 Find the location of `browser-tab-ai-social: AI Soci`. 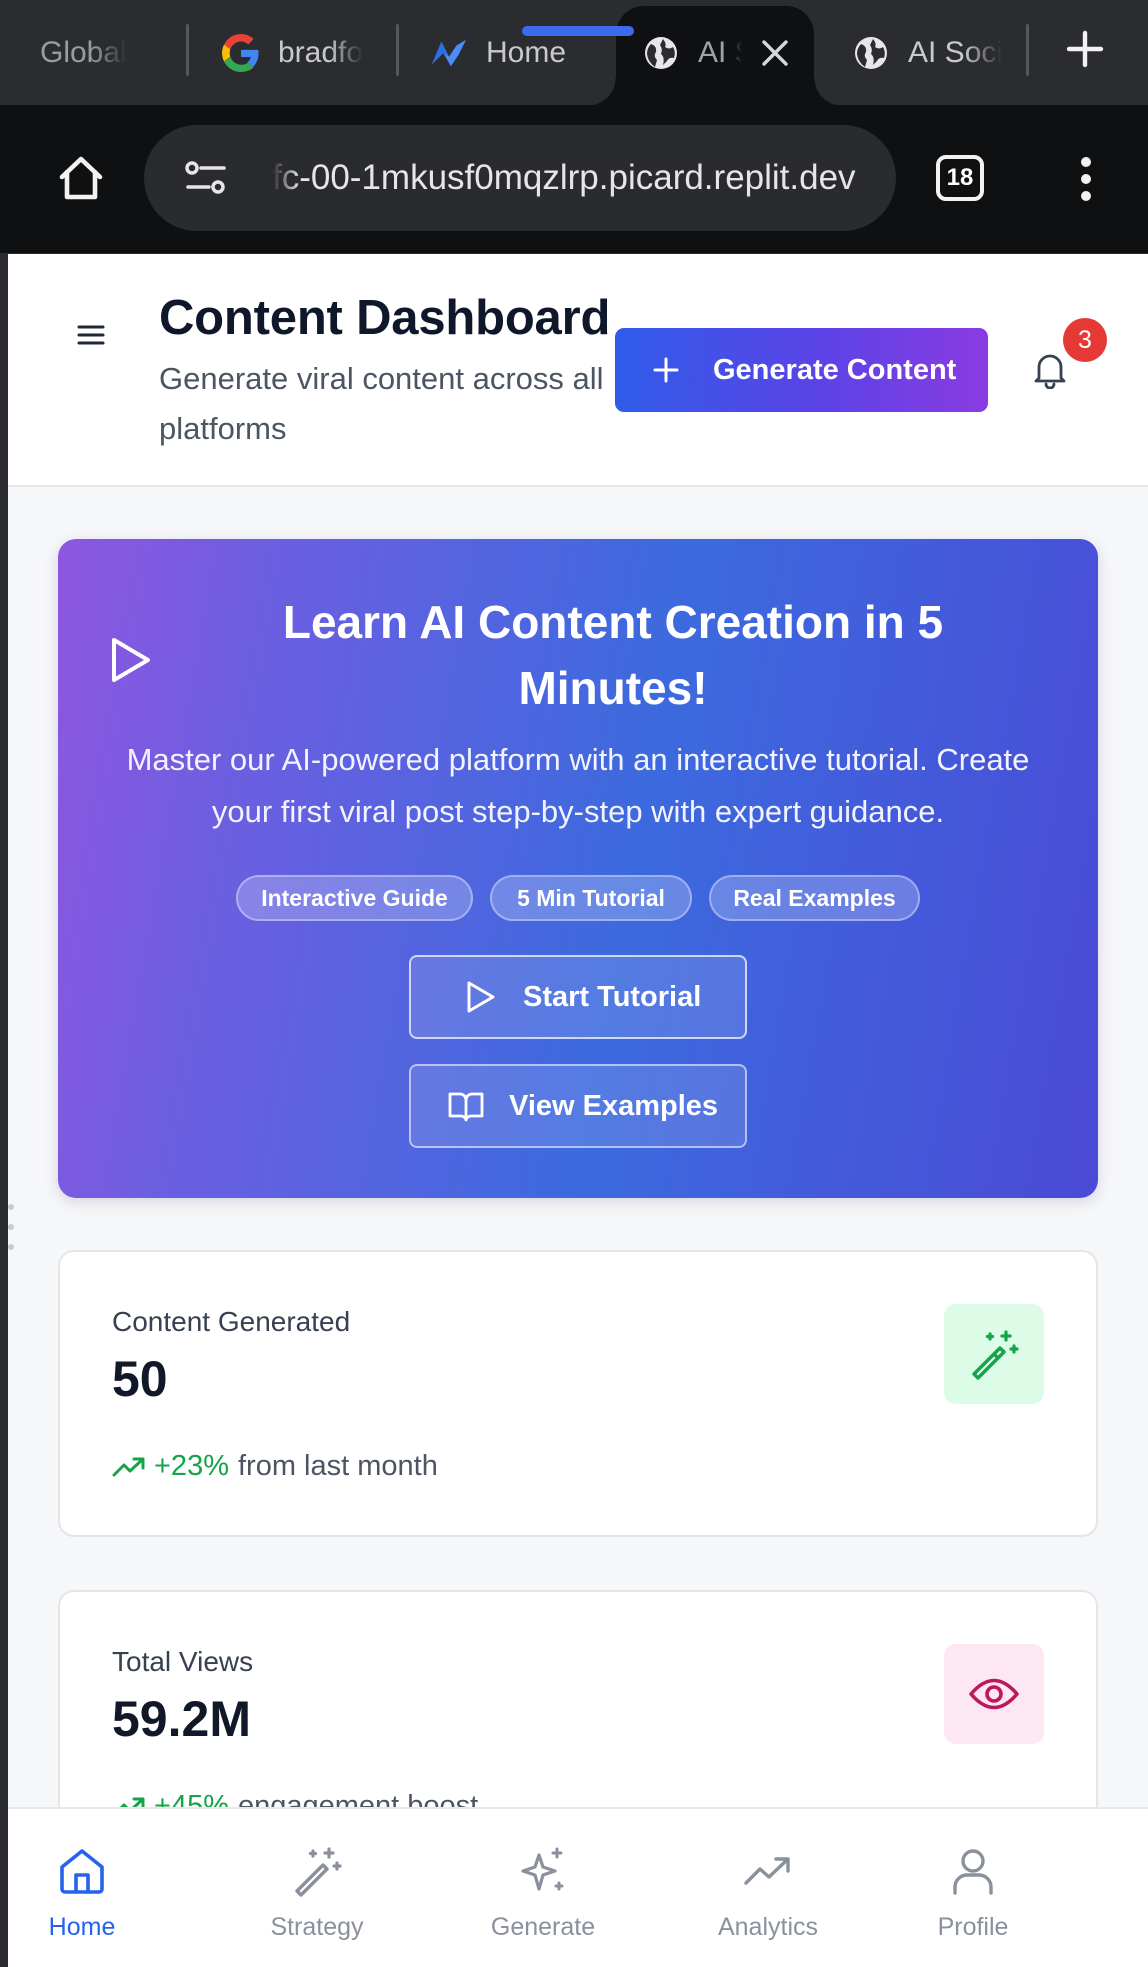

browser-tab-ai-social: AI Soci is located at coordinates (927, 53).